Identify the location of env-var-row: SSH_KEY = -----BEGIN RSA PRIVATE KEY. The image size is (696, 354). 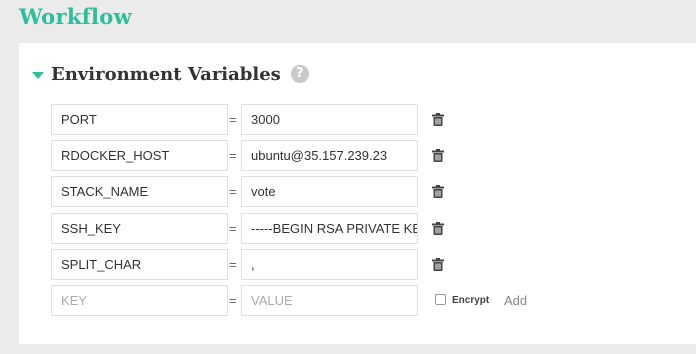
(351, 228).